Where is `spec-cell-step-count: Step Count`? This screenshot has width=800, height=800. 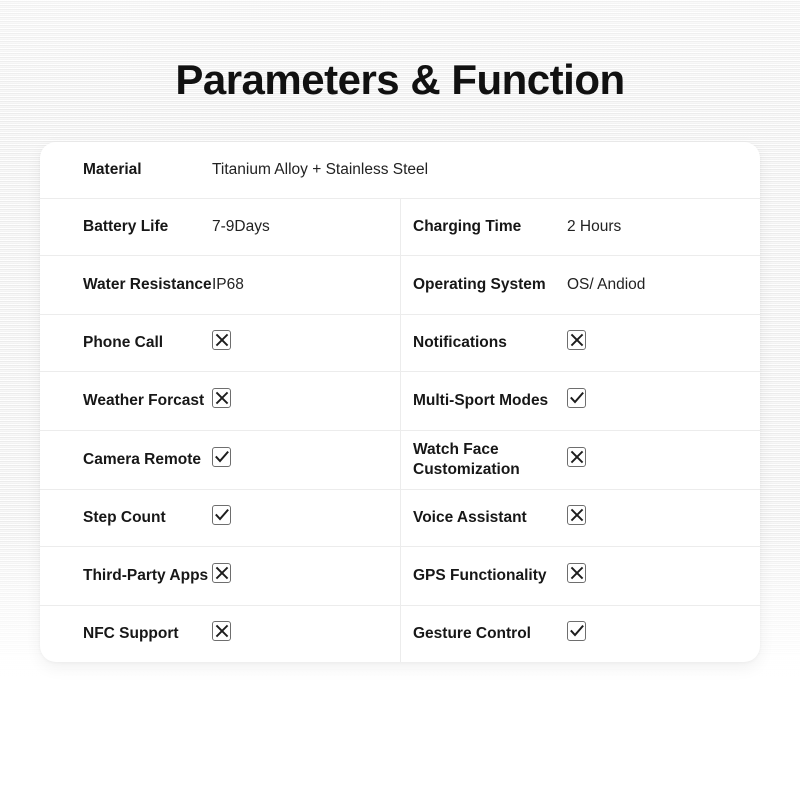 spec-cell-step-count: Step Count is located at coordinates (220, 518).